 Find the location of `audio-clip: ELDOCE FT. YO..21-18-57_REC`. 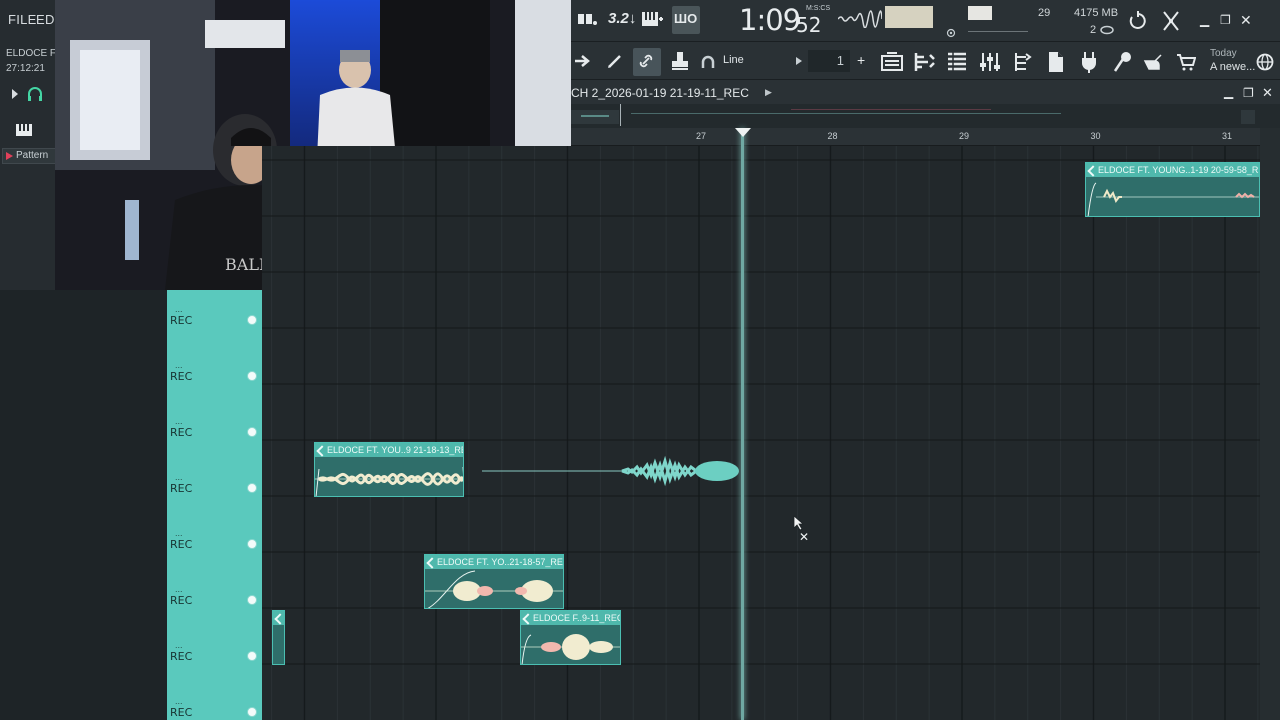

audio-clip: ELDOCE FT. YO..21-18-57_REC is located at coordinates (494, 581).